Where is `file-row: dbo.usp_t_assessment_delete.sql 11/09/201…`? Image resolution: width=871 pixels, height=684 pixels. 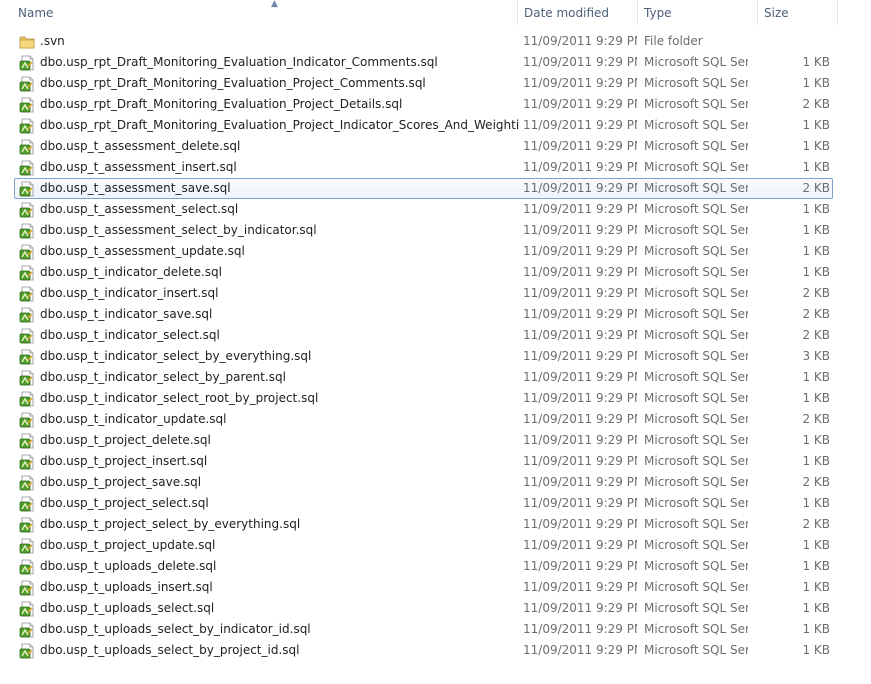 file-row: dbo.usp_t_assessment_delete.sql 11/09/201… is located at coordinates (423, 146).